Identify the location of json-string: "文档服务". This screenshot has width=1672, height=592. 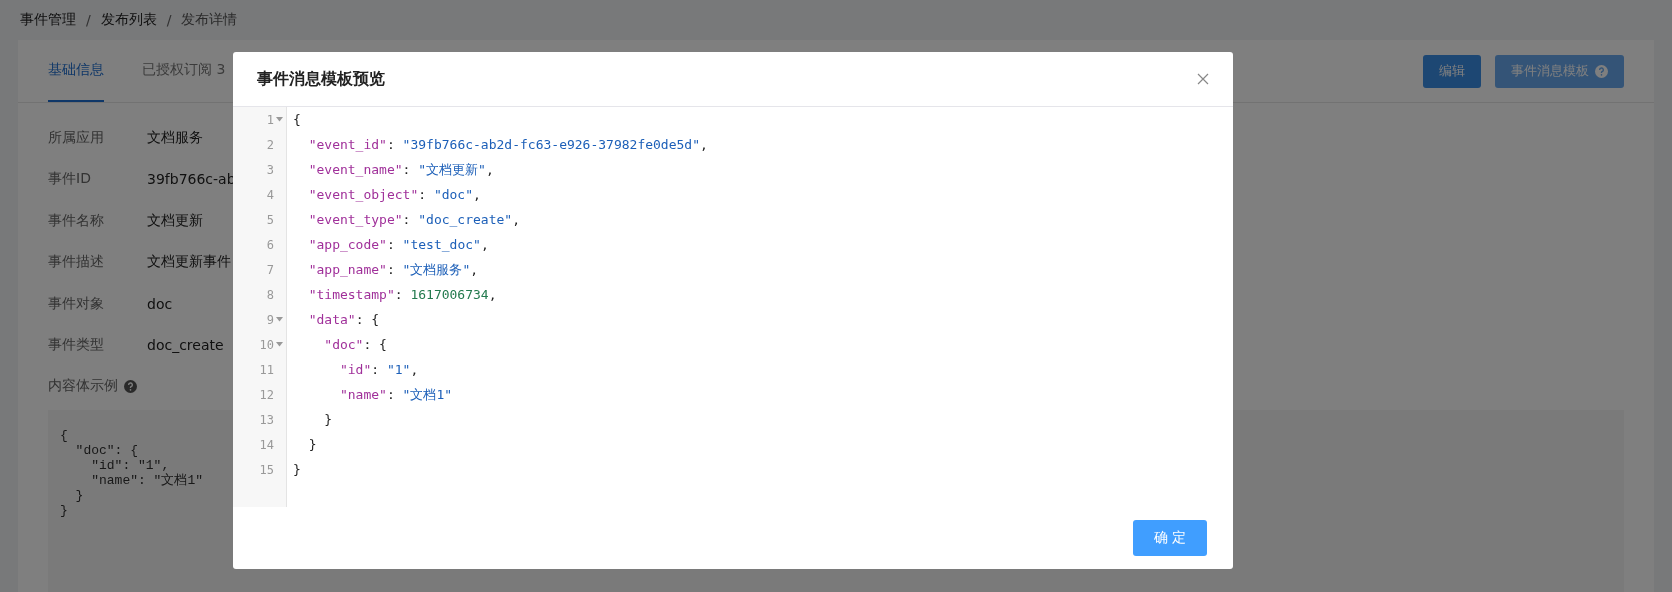
(436, 269).